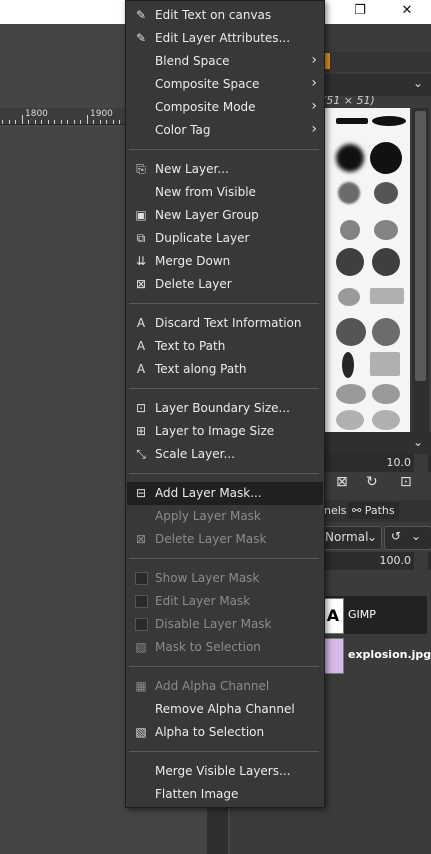 This screenshot has width=431, height=854. Describe the element at coordinates (372, 482) in the screenshot. I see `refresh-brushes-icon: ↻` at that location.